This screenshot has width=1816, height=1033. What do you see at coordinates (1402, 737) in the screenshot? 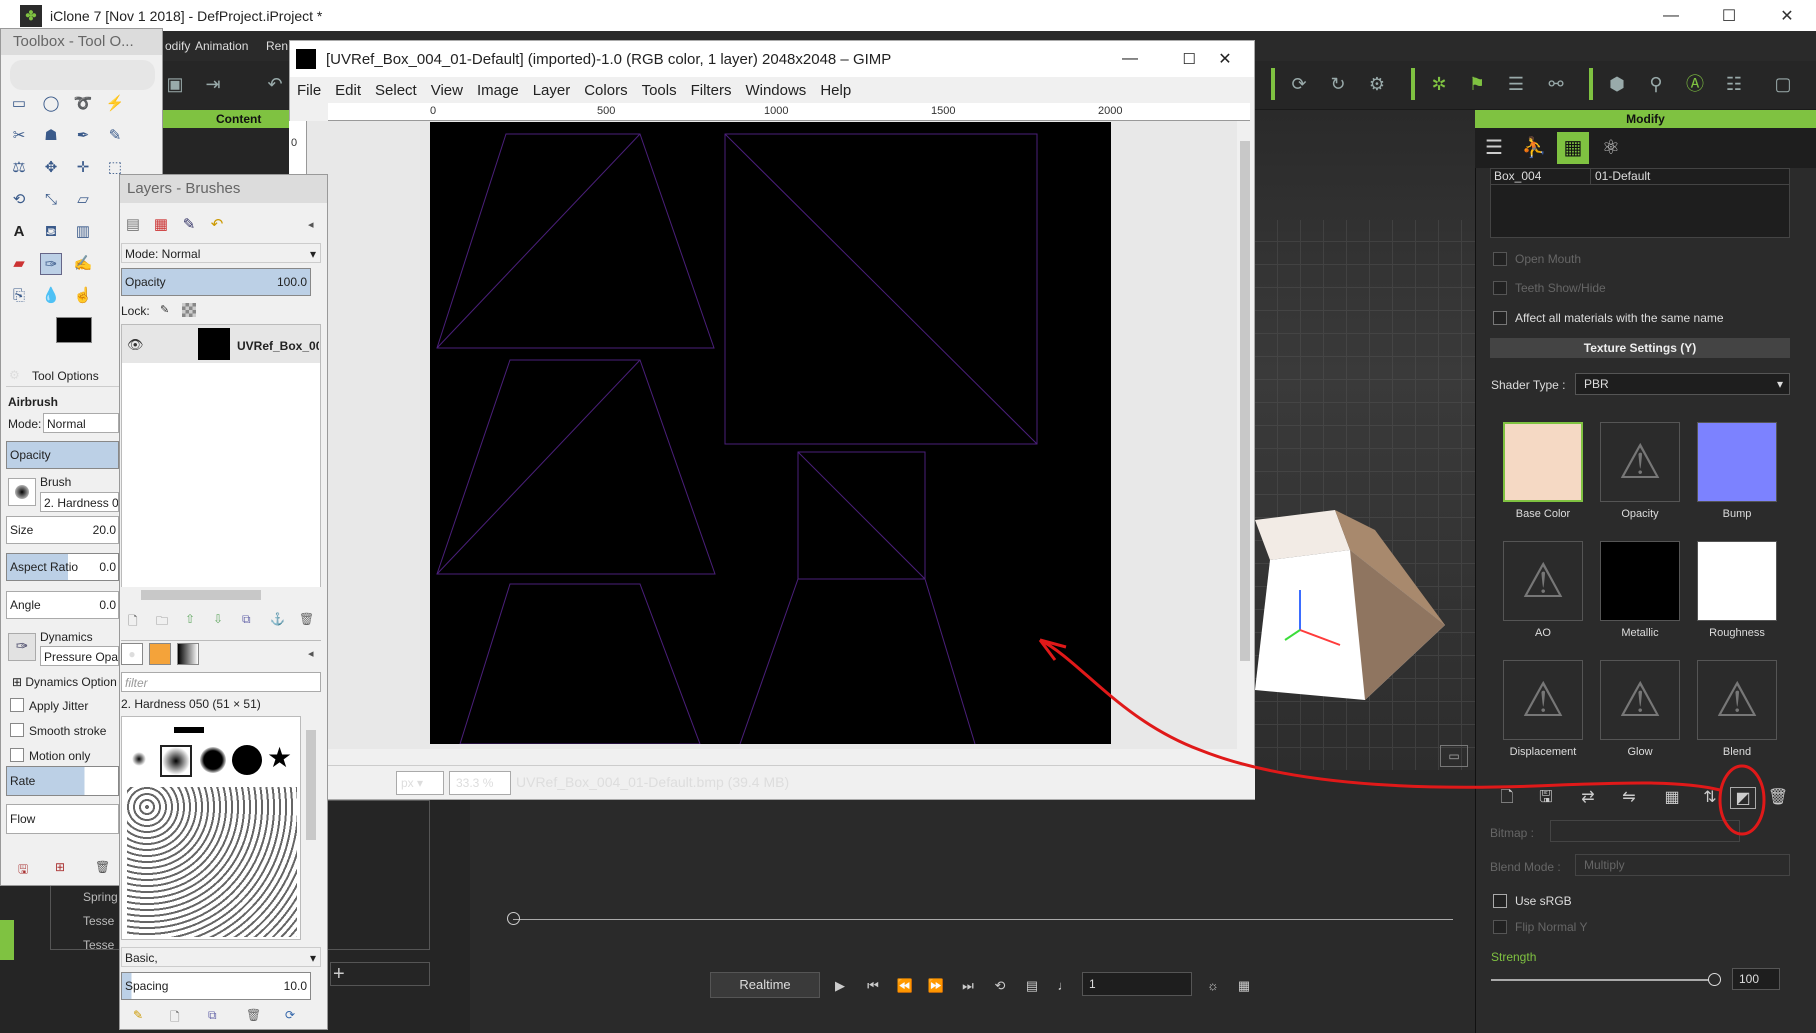
I see `red-annotation` at bounding box center [1402, 737].